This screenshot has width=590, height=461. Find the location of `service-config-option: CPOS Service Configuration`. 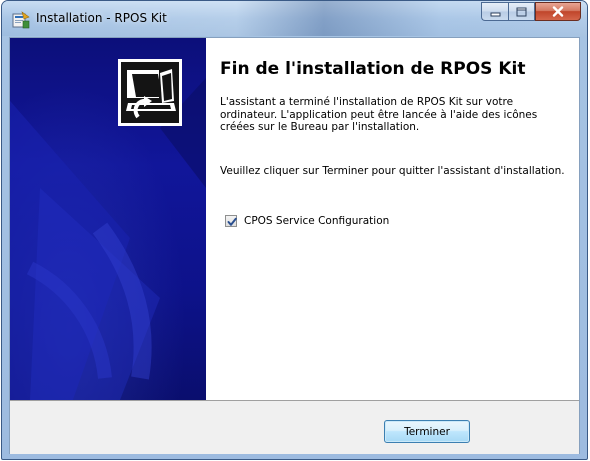

service-config-option: CPOS Service Configuration is located at coordinates (307, 221).